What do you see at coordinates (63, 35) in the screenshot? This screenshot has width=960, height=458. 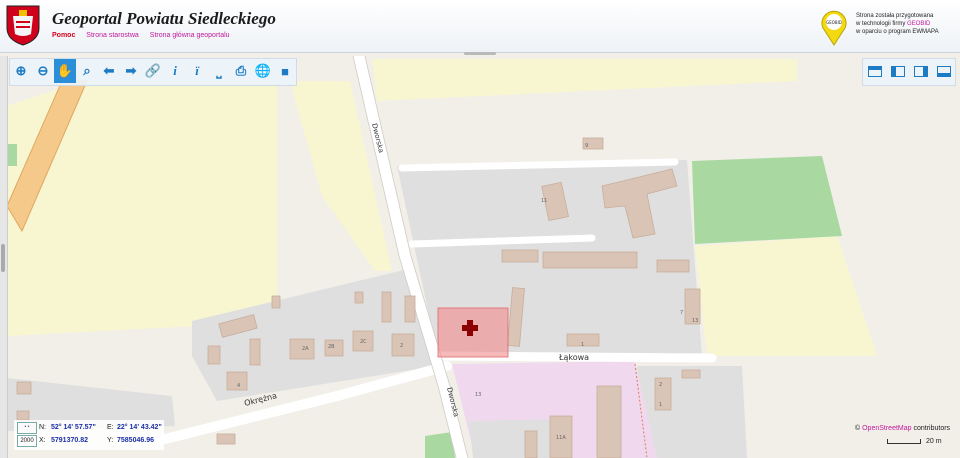 I see `help-link: Pomoc` at bounding box center [63, 35].